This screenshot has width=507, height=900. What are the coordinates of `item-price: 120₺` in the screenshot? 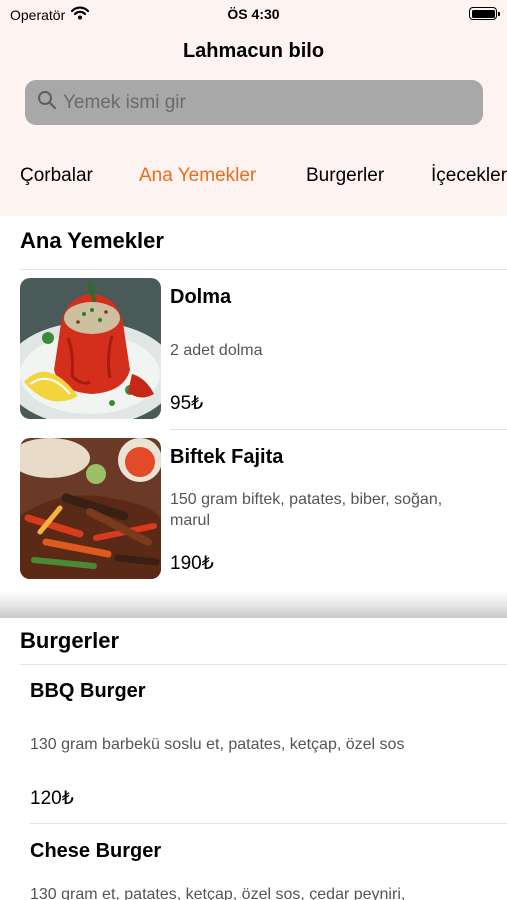 It's located at (52, 798).